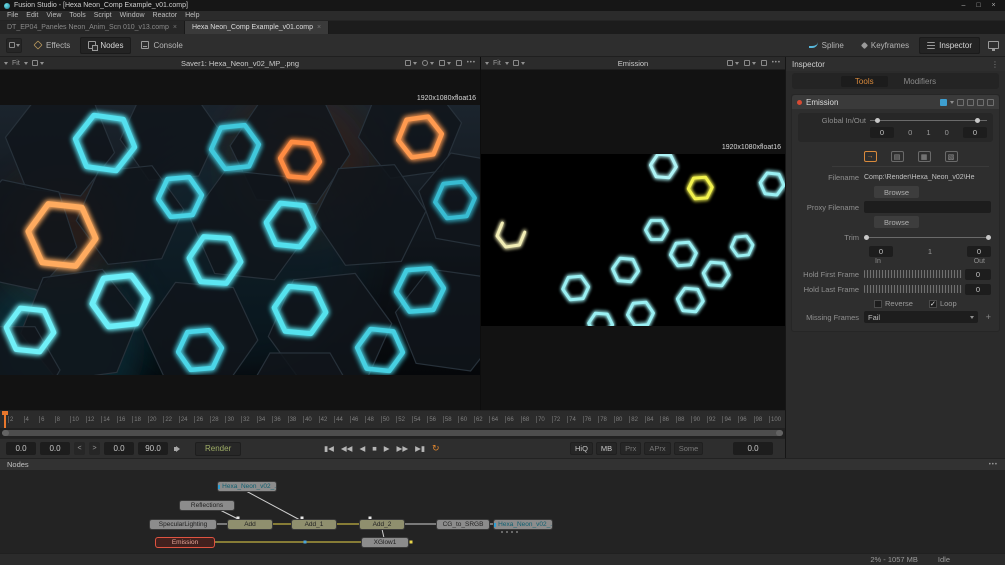  What do you see at coordinates (978, 251) in the screenshot?
I see `trim-out-field: 0` at bounding box center [978, 251].